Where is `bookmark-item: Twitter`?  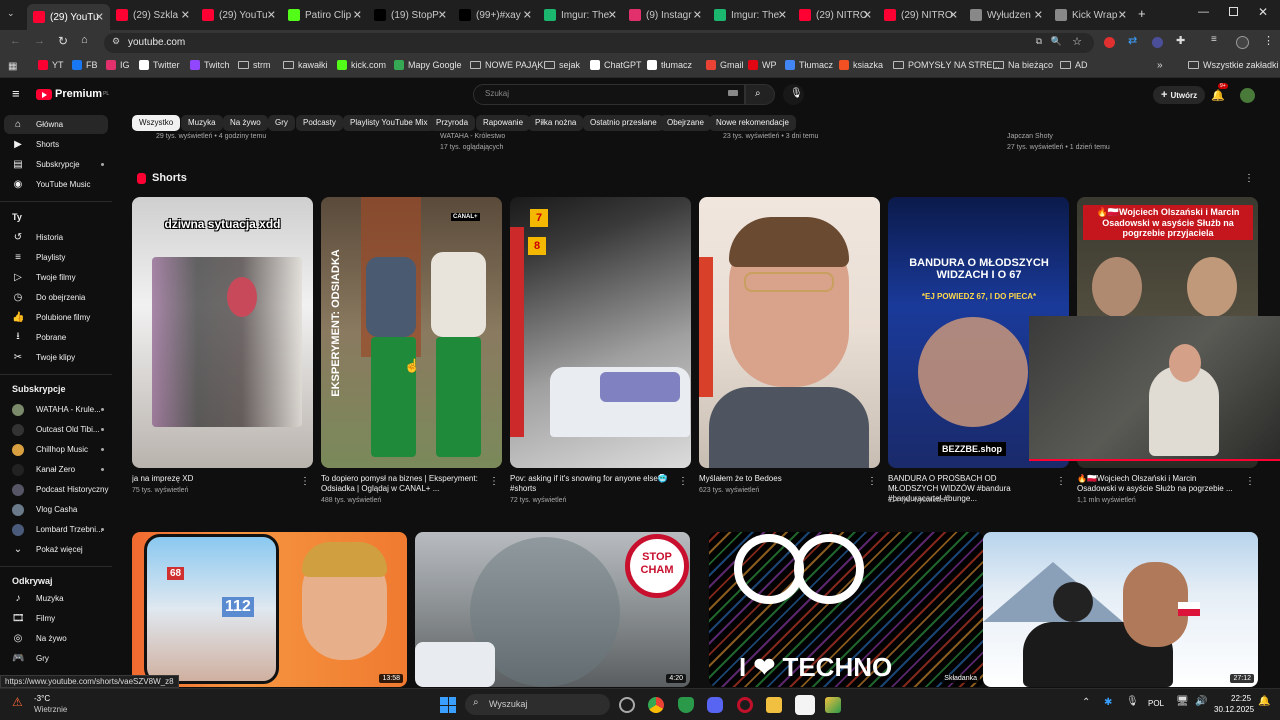 bookmark-item: Twitter is located at coordinates (159, 65).